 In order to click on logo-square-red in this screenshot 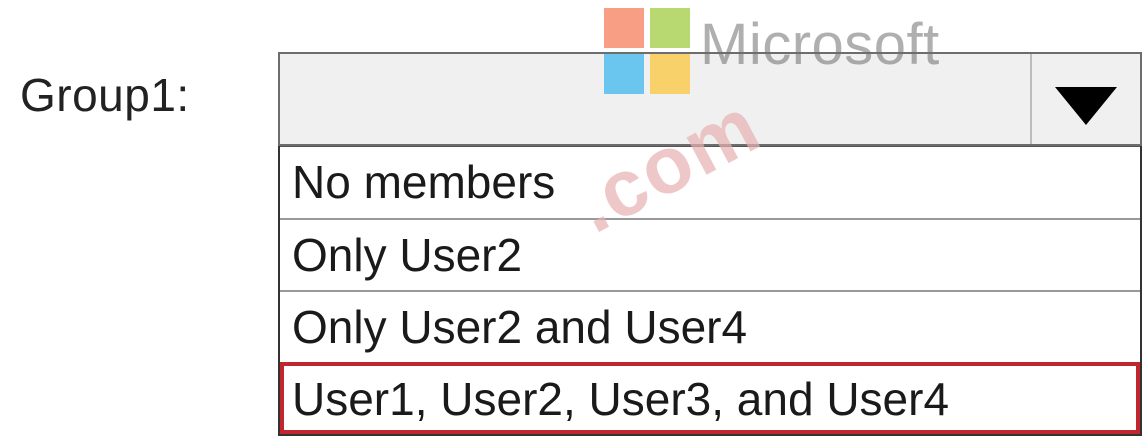, I will do `click(624, 28)`.